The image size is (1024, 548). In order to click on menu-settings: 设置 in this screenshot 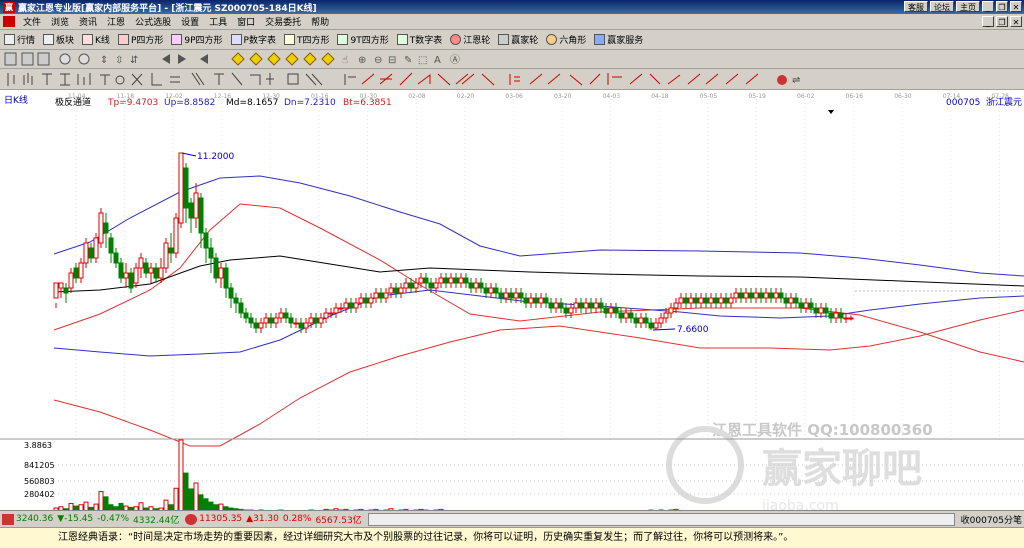, I will do `click(190, 21)`.